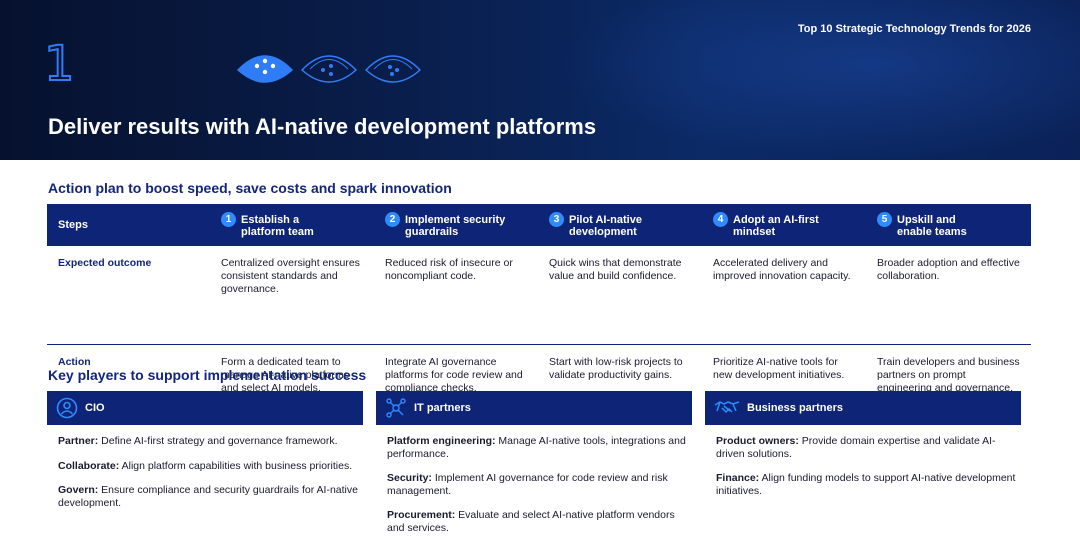  I want to click on step-number-badge: 4, so click(720, 219).